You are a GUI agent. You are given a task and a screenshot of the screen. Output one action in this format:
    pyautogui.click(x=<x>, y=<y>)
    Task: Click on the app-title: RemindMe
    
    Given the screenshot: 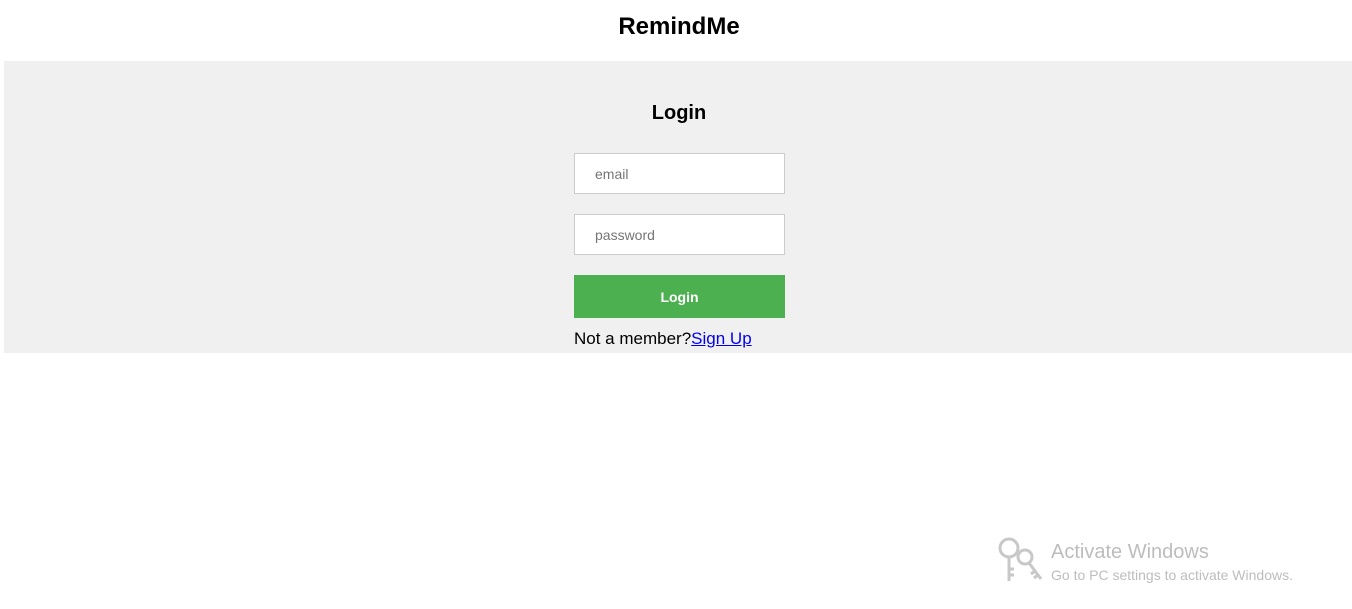 What is the action you would take?
    pyautogui.click(x=679, y=26)
    